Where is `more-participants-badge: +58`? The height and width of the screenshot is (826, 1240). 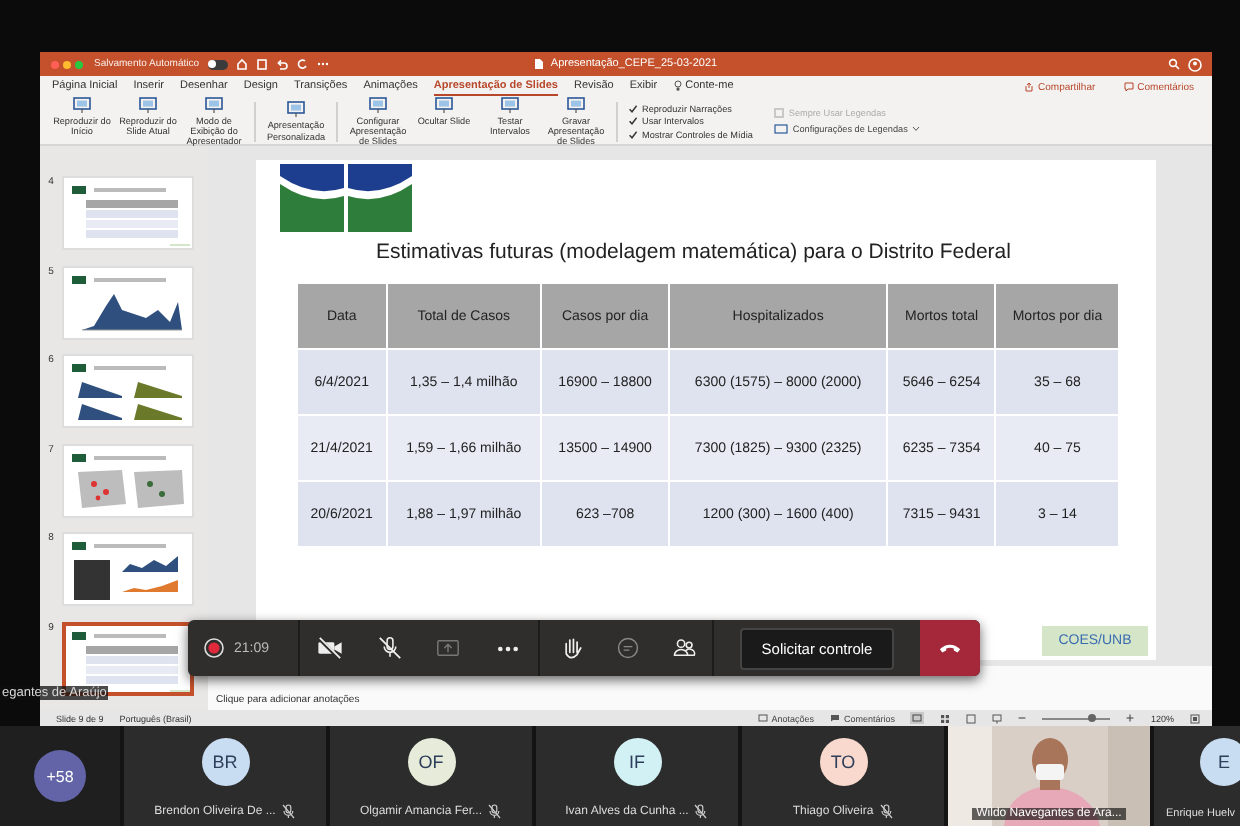 more-participants-badge: +58 is located at coordinates (60, 776).